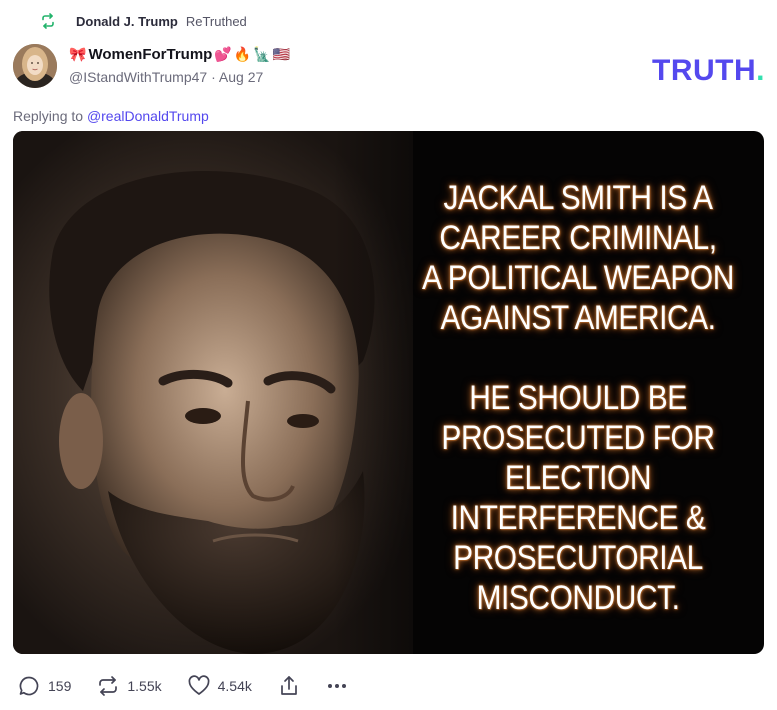 This screenshot has width=777, height=710. What do you see at coordinates (48, 116) in the screenshot?
I see `replying-to-label: Replying to` at bounding box center [48, 116].